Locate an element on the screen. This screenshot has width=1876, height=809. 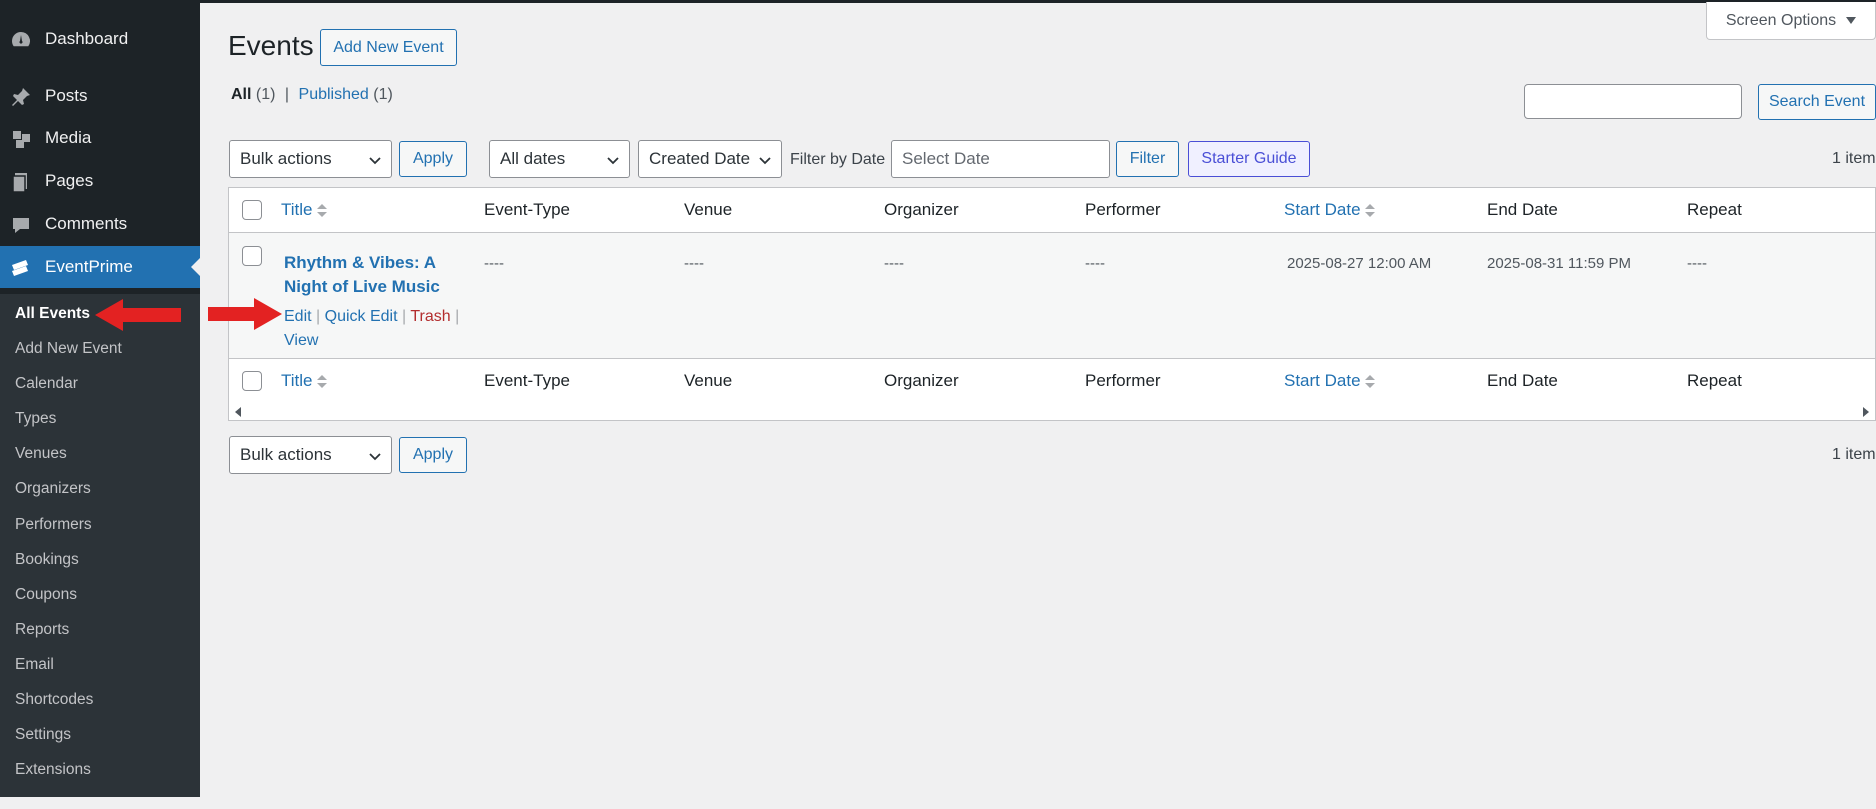
column-event-type: Event-Type is located at coordinates (527, 209).